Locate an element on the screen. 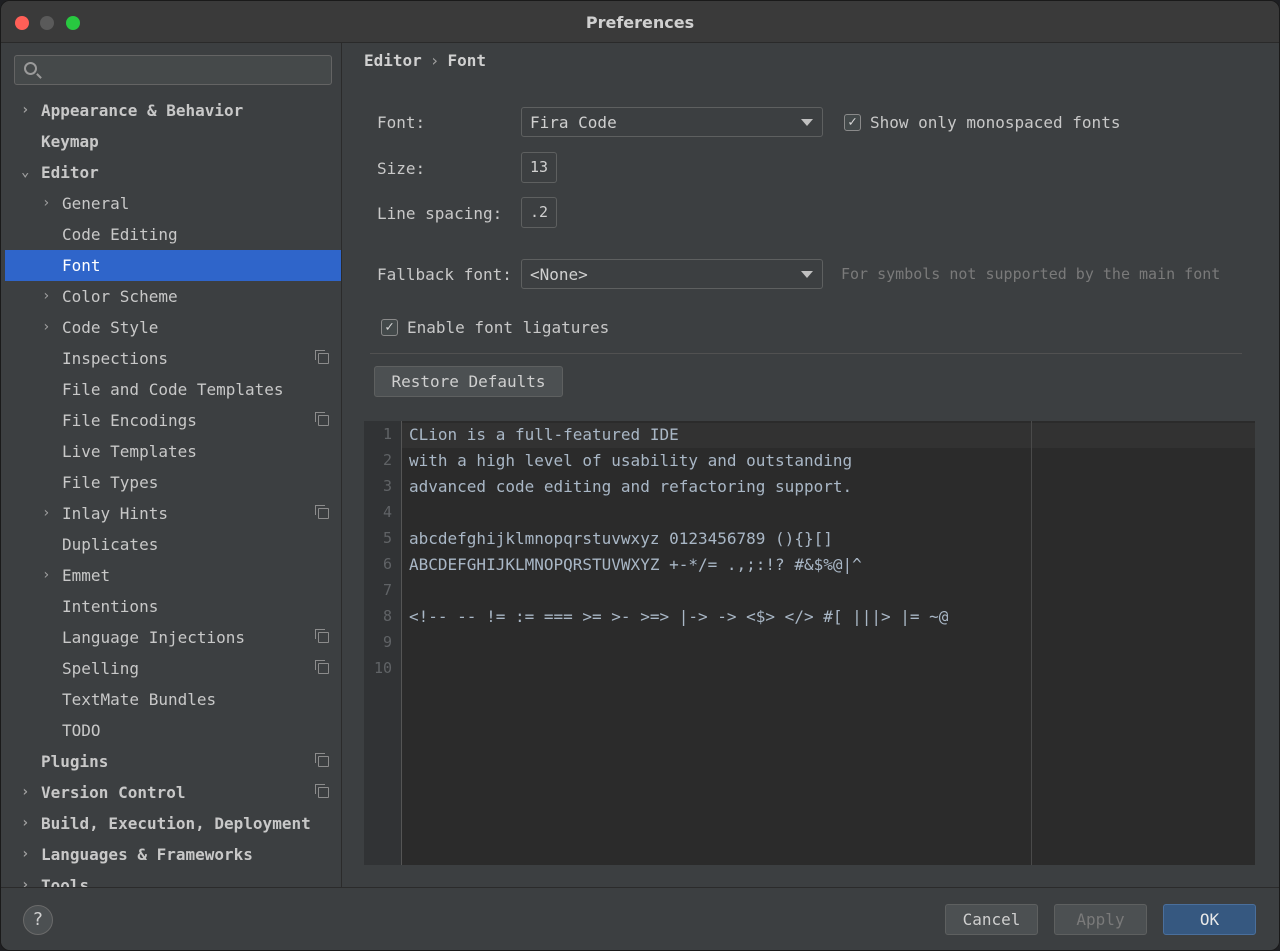 This screenshot has width=1280, height=951. sidebar-item-label: Languages & Frameworks is located at coordinates (147, 854).